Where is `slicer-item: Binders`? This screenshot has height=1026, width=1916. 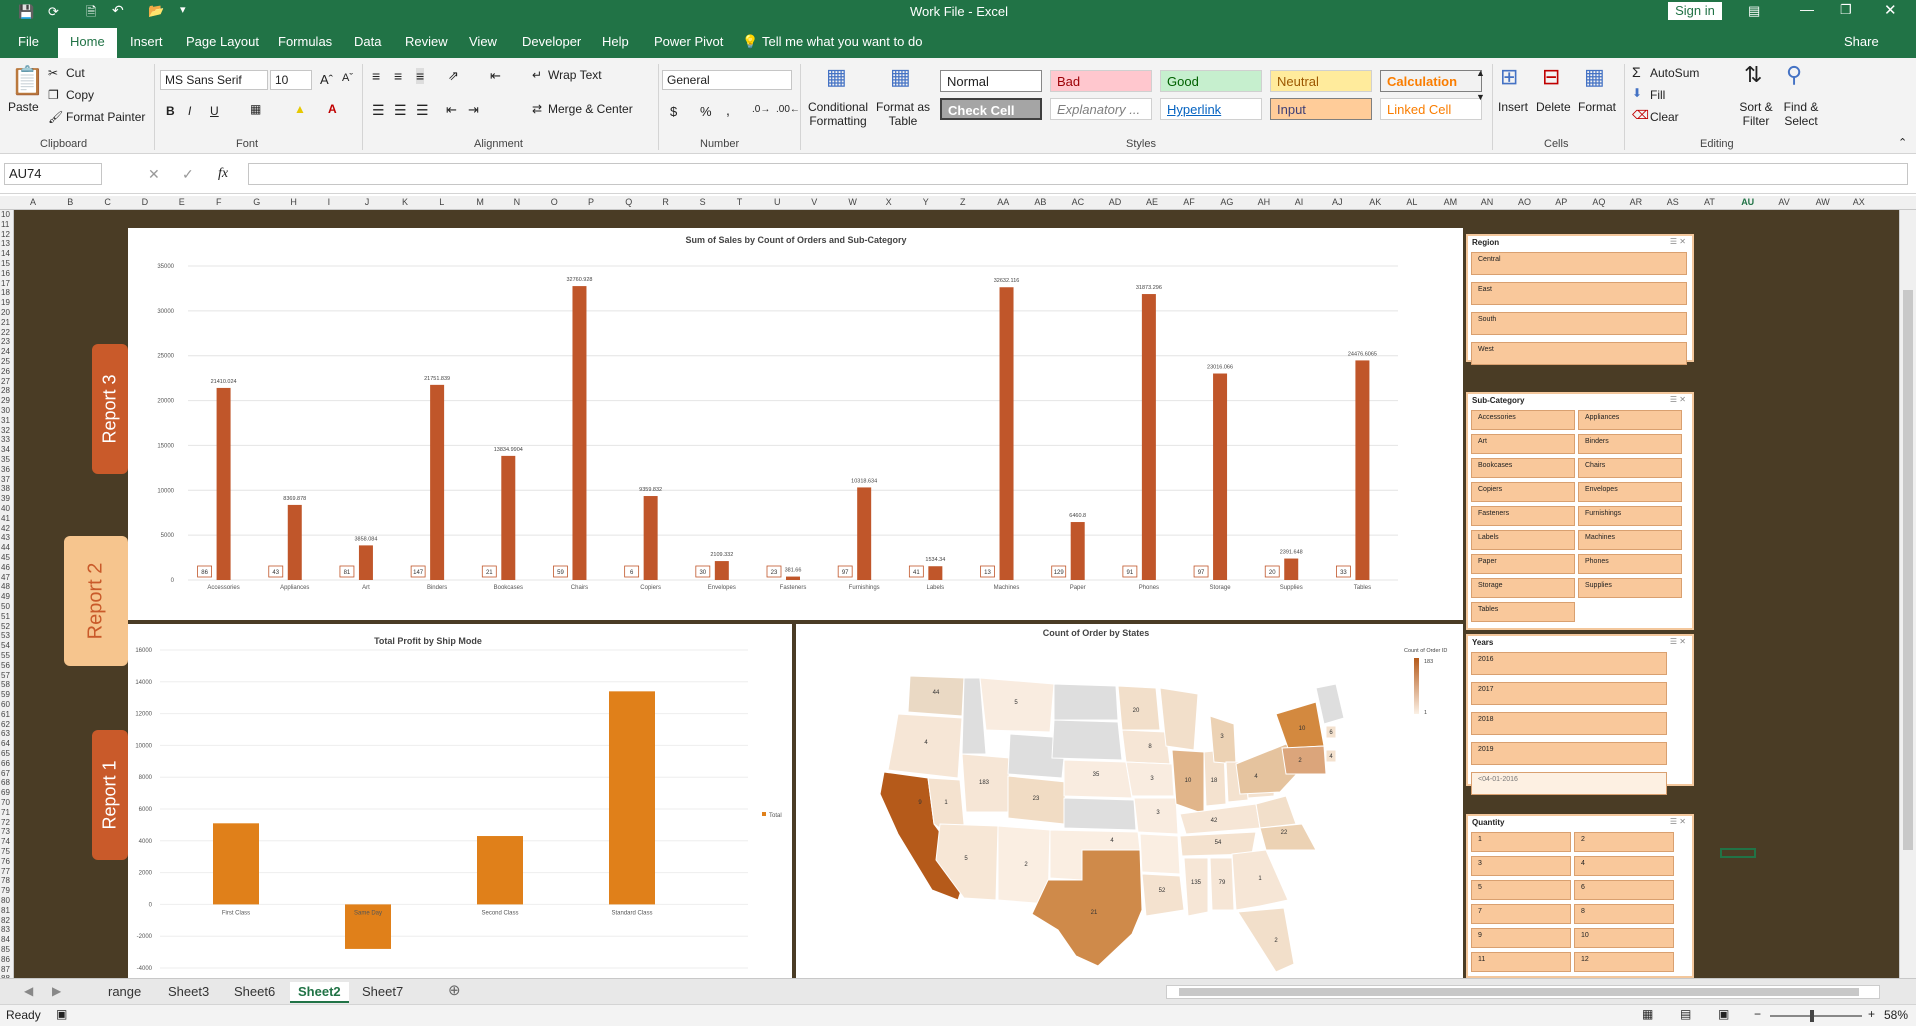
slicer-item: Binders is located at coordinates (1630, 444).